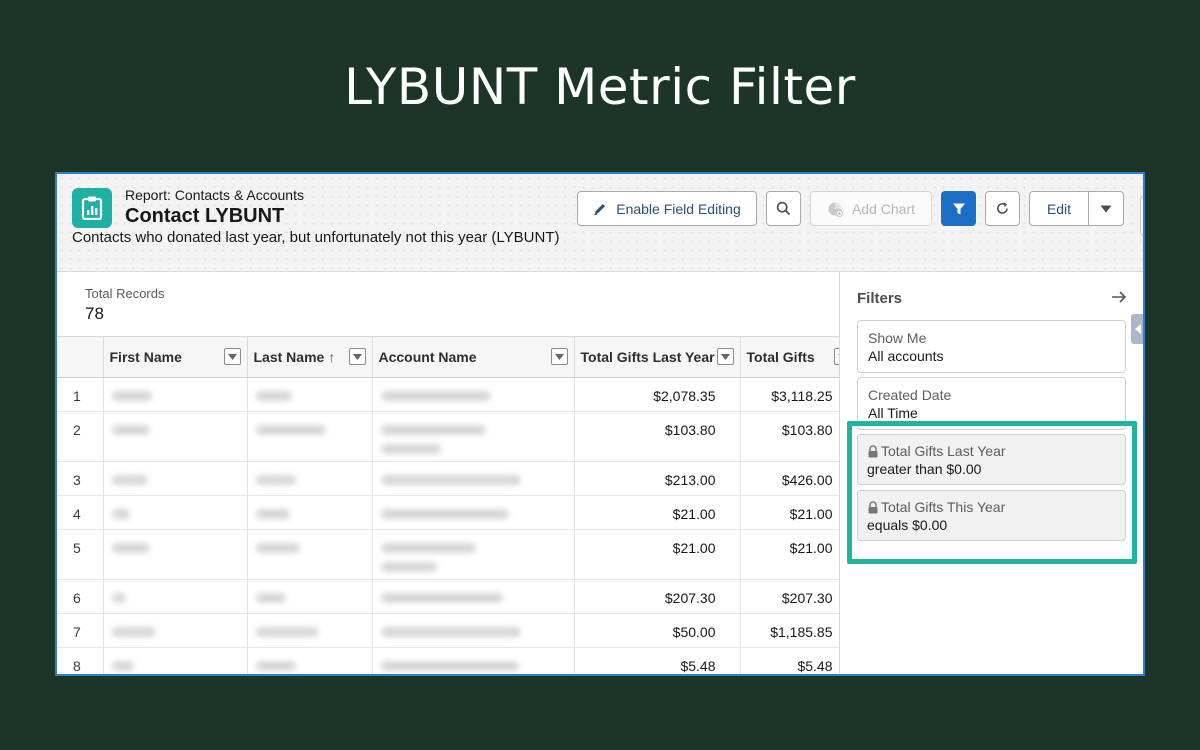 Image resolution: width=1200 pixels, height=750 pixels. Describe the element at coordinates (897, 338) in the screenshot. I see `filter-label: Show Me` at that location.